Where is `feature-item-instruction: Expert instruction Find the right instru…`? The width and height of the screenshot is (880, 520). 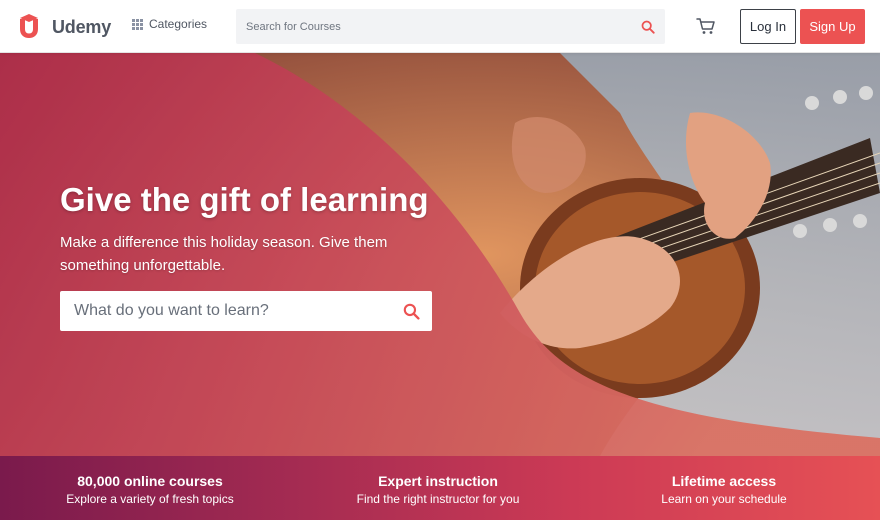 feature-item-instruction: Expert instruction Find the right instru… is located at coordinates (438, 490).